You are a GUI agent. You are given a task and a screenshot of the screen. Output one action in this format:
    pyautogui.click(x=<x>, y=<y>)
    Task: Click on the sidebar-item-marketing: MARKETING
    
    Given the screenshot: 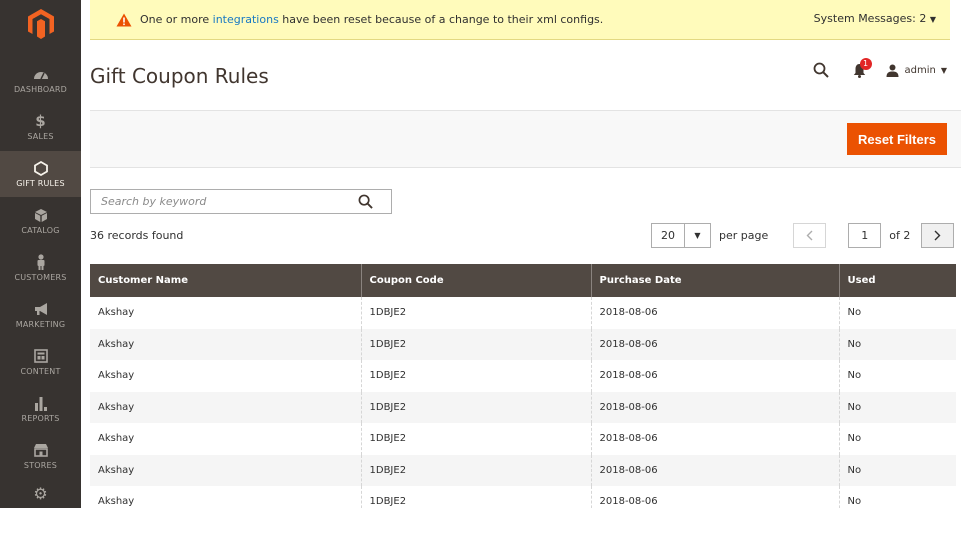 What is the action you would take?
    pyautogui.click(x=40, y=315)
    